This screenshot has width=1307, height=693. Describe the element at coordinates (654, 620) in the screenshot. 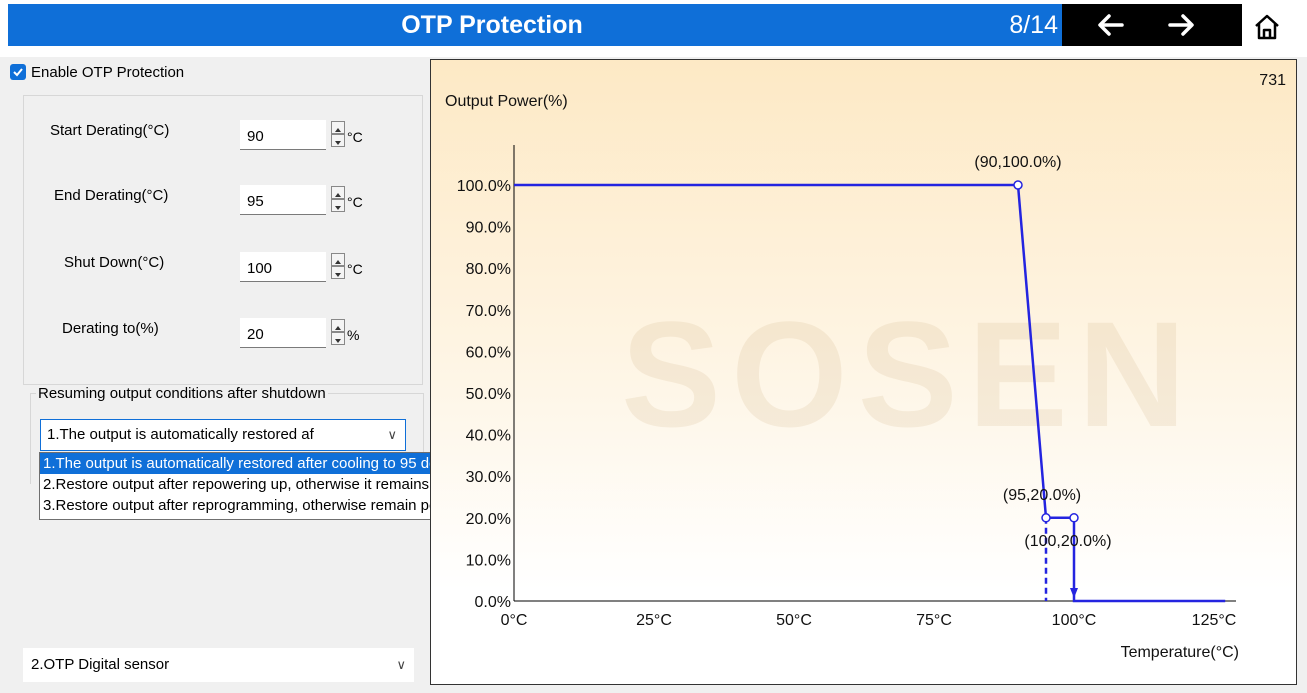

I see `x-tick-label: 25°C` at that location.